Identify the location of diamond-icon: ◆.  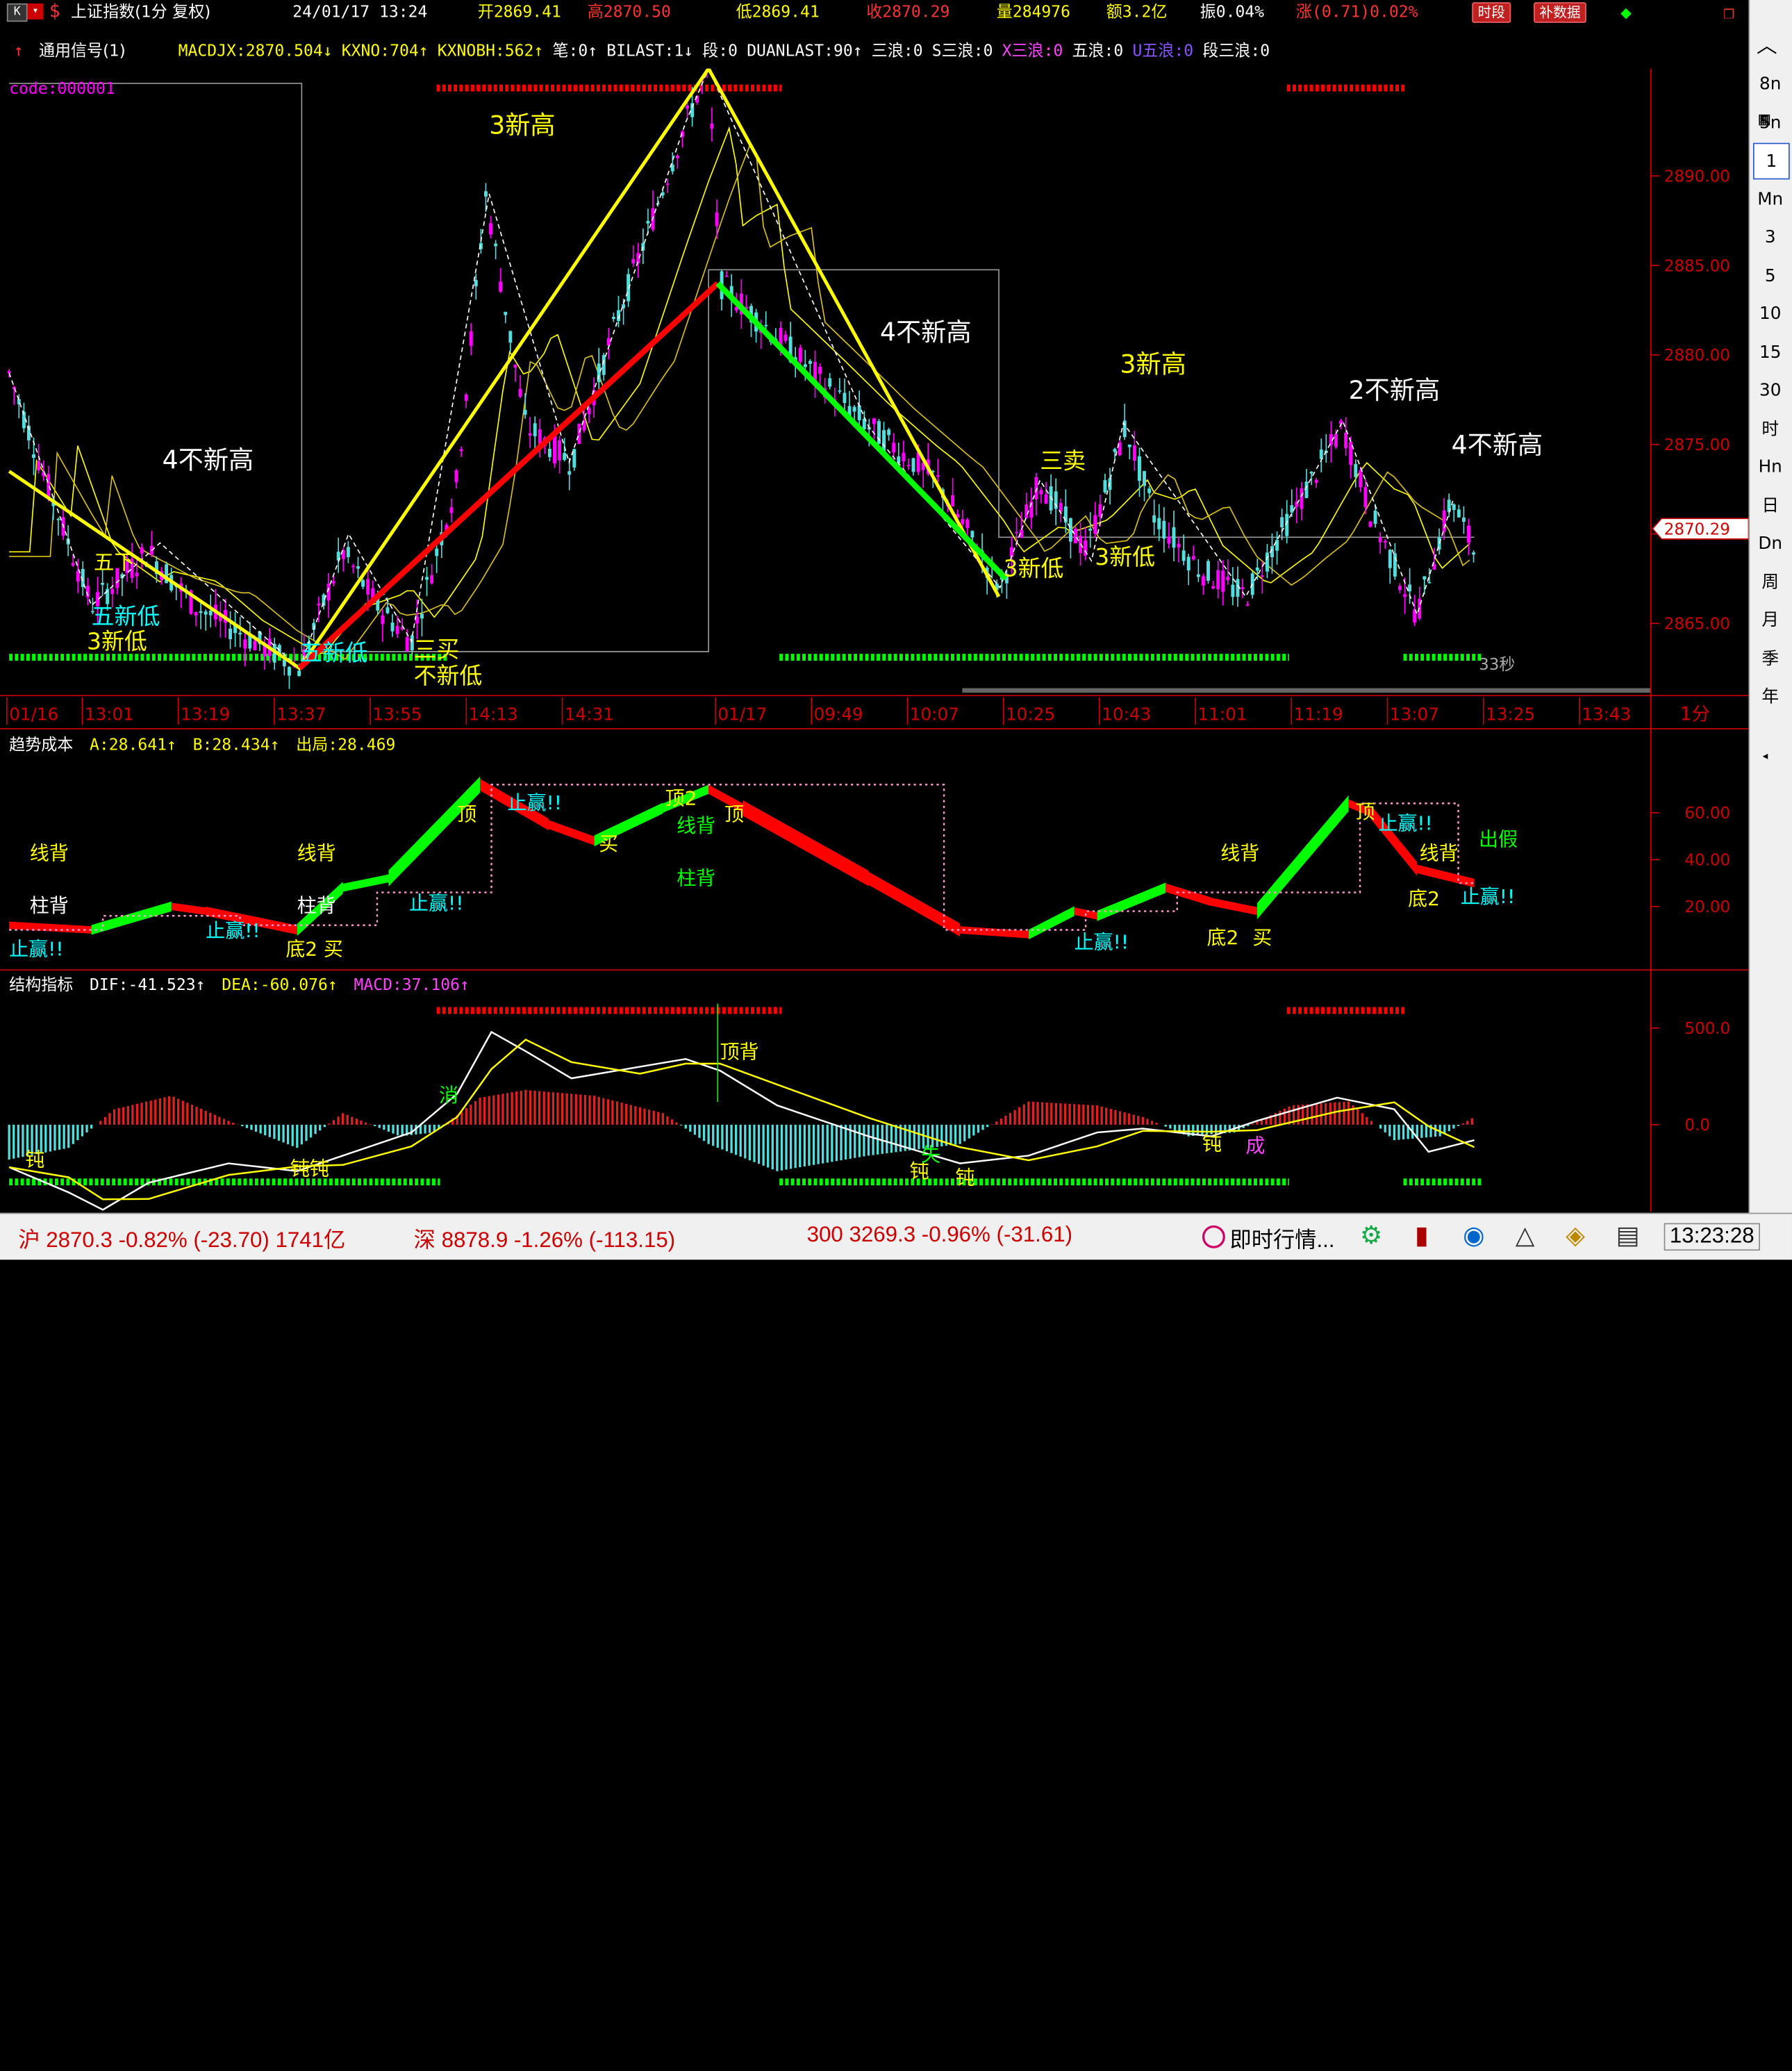
(1626, 13).